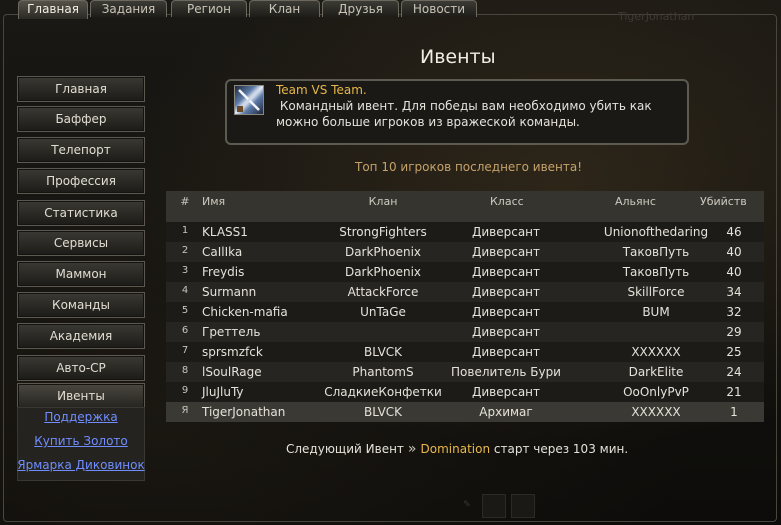  Describe the element at coordinates (223, 392) in the screenshot. I see `cell-name: JluJluTy` at that location.